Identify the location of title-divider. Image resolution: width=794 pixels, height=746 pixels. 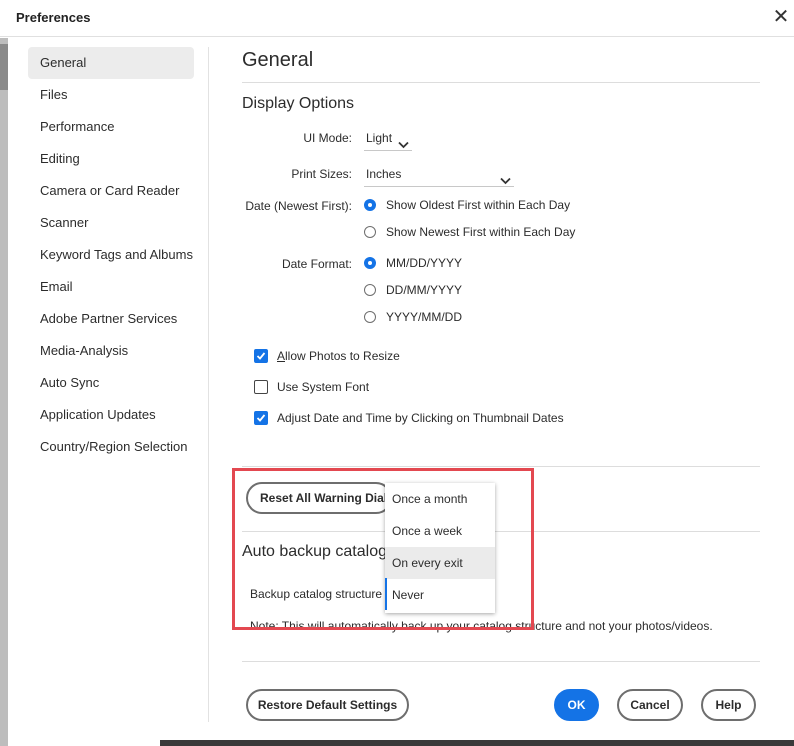
(501, 82).